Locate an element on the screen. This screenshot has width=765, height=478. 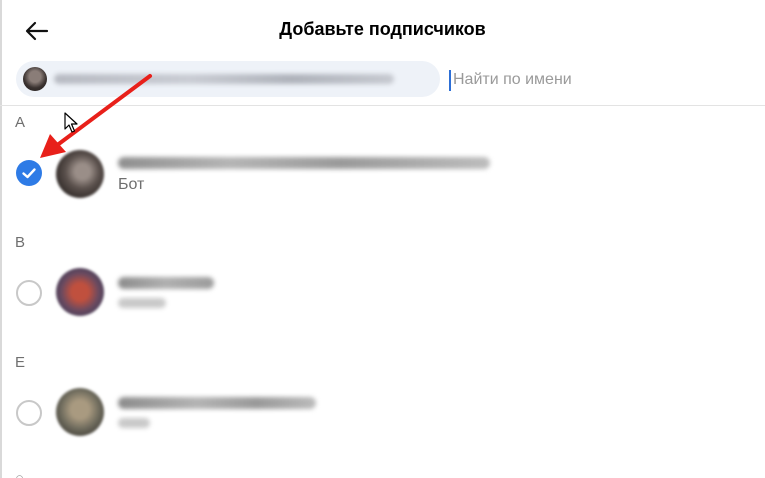
search-input is located at coordinates (599, 80).